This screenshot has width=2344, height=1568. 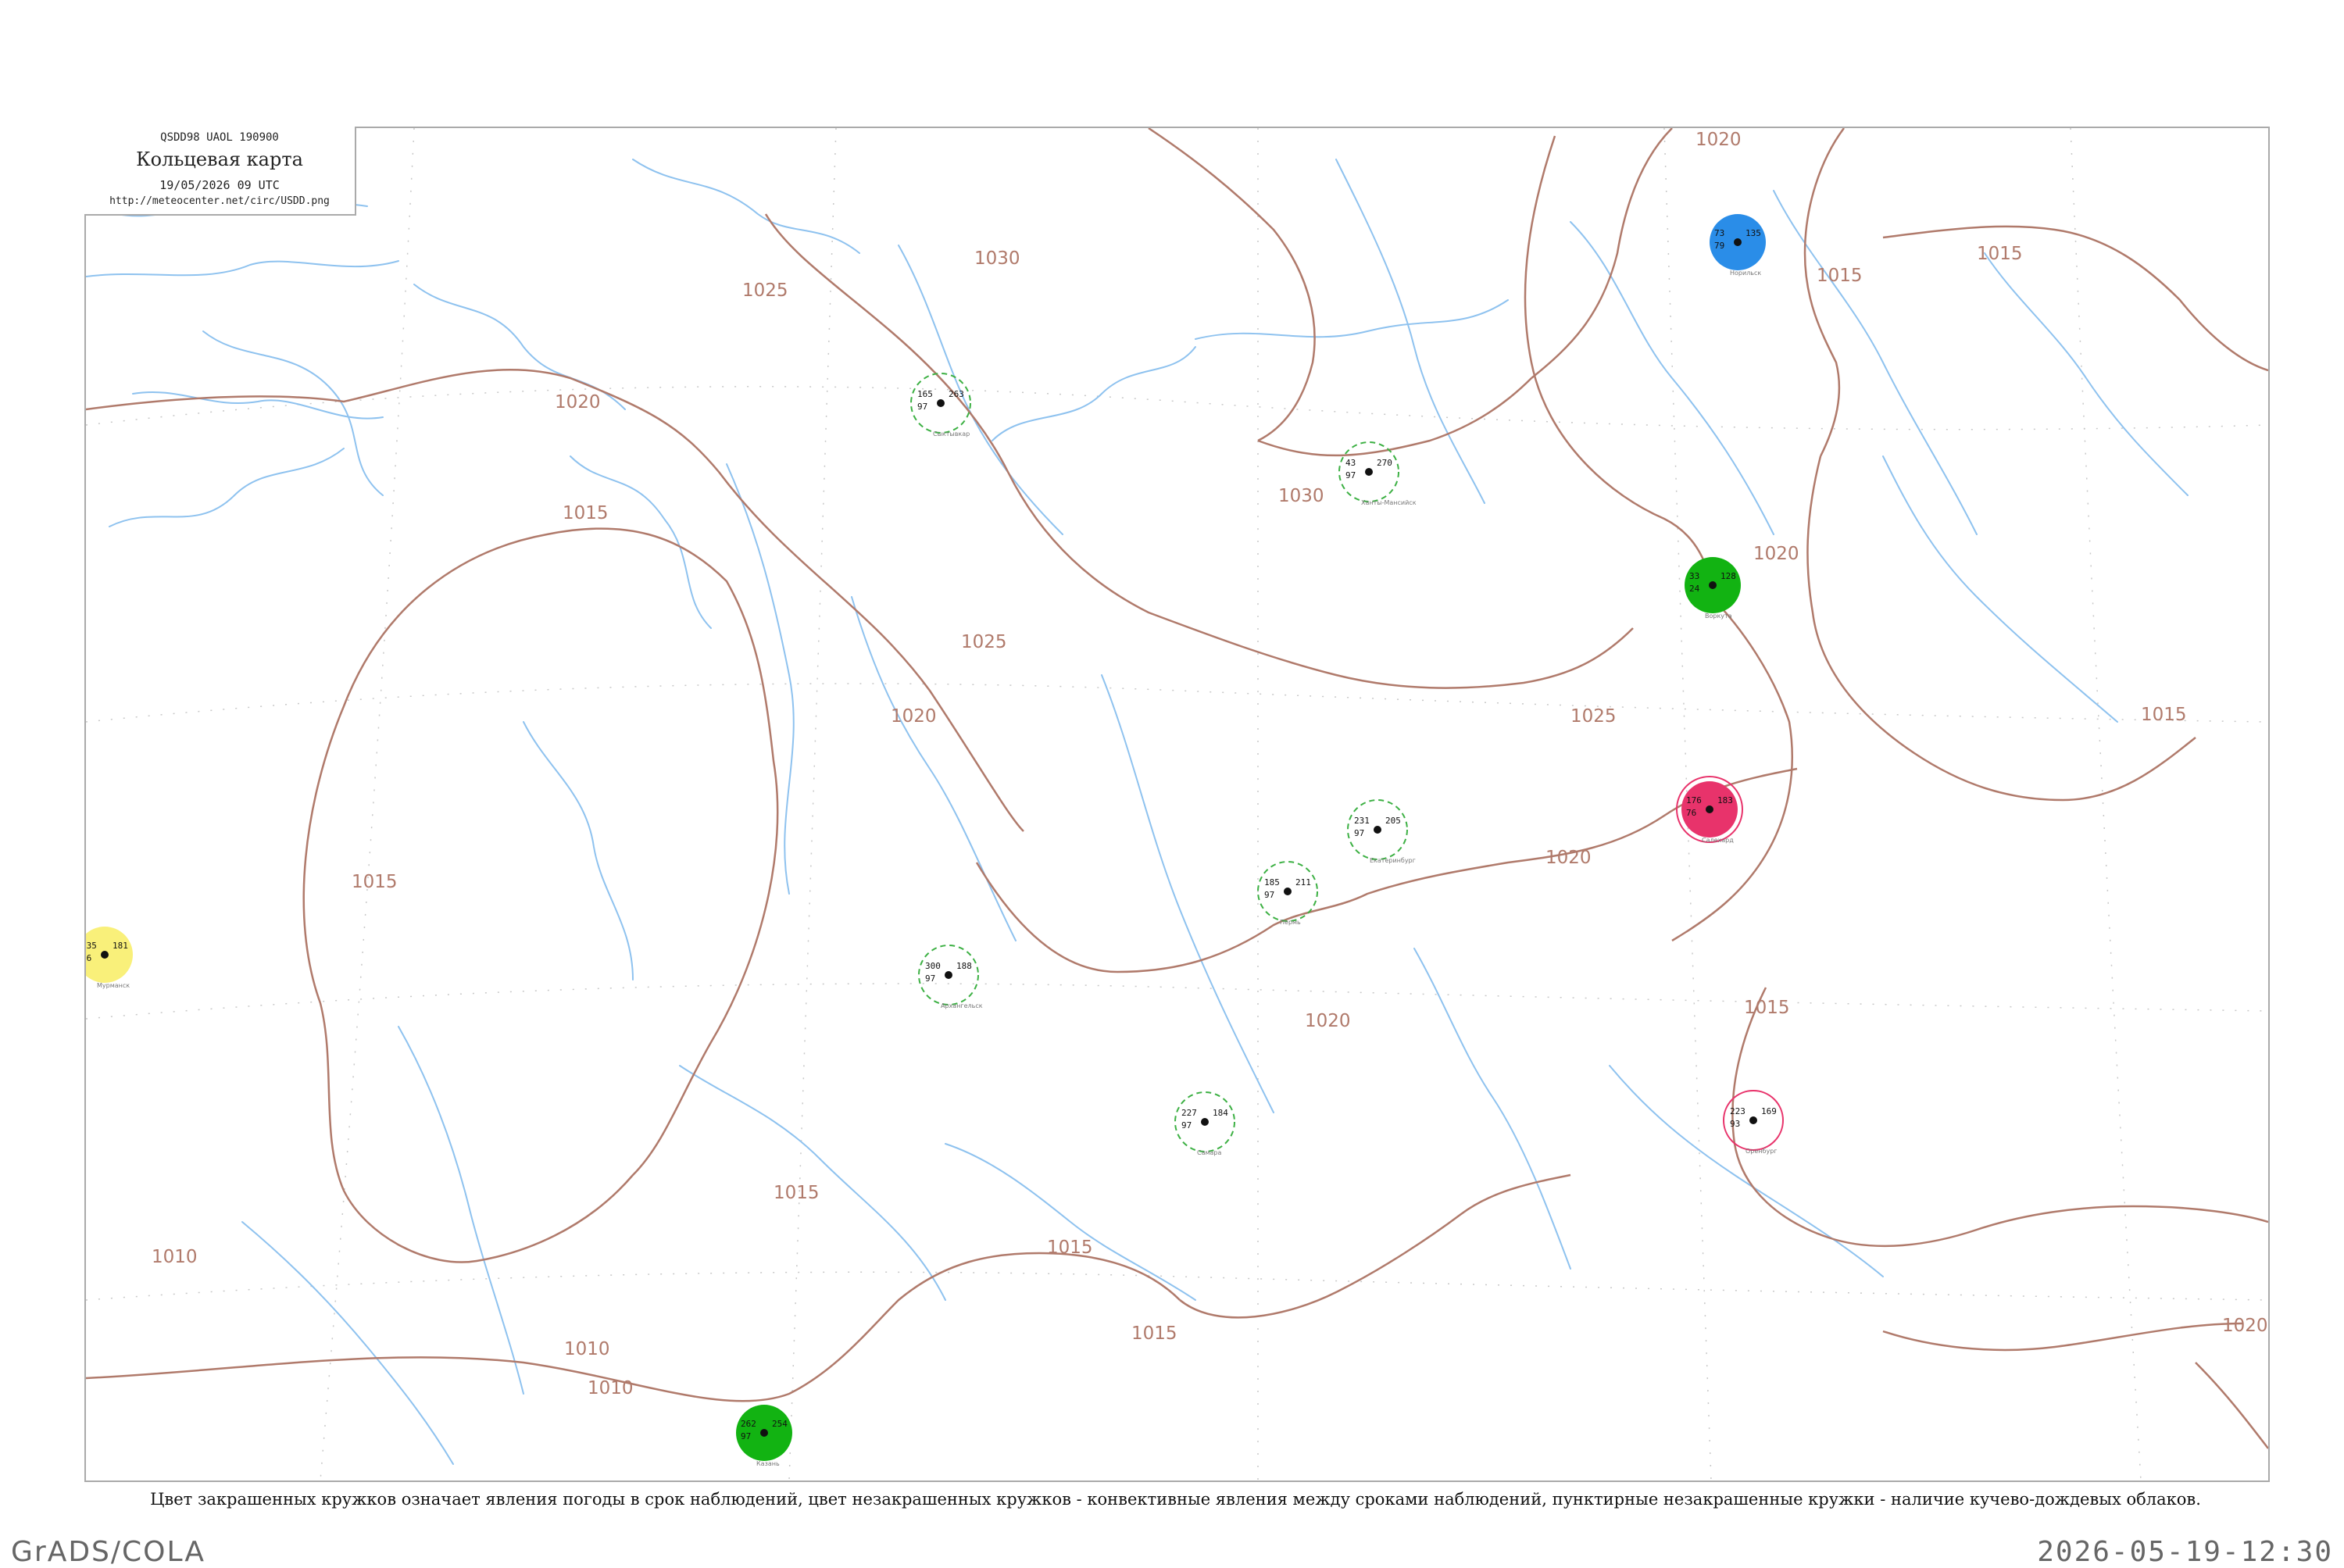 I want to click on station-temperature: 231, so click(x=1362, y=821).